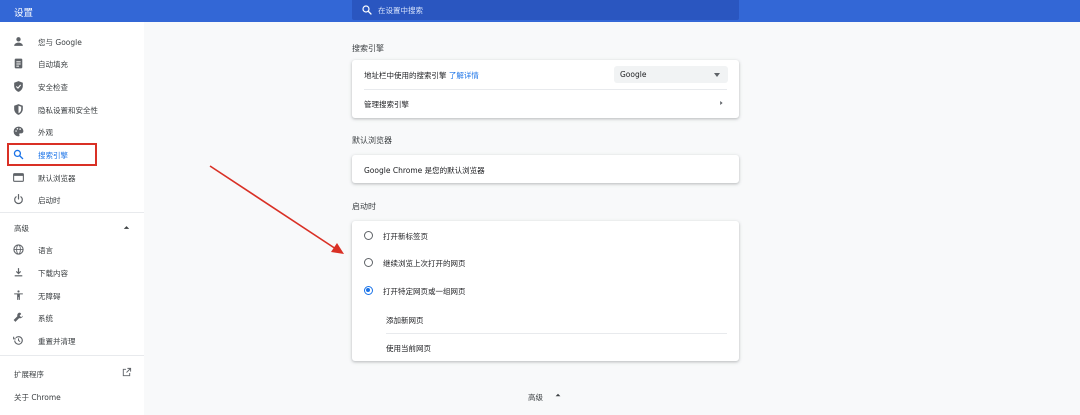 The width and height of the screenshot is (1080, 415). I want to click on sidebar-item-label: 语言, so click(45, 250).